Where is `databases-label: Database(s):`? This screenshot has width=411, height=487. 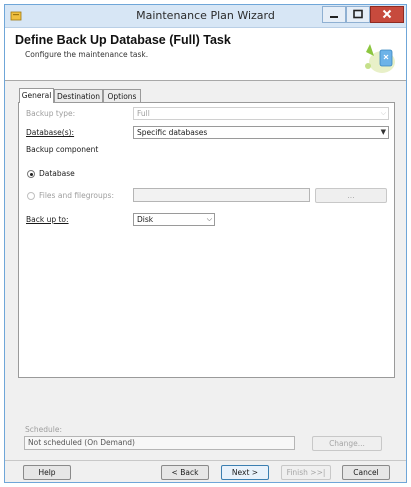
databases-label: Database(s): is located at coordinates (50, 132).